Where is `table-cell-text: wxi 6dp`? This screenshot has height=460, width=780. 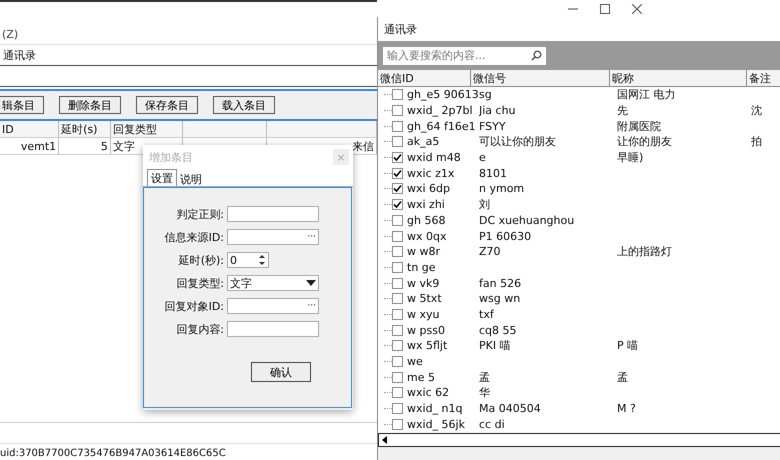
table-cell-text: wxi 6dp is located at coordinates (429, 189).